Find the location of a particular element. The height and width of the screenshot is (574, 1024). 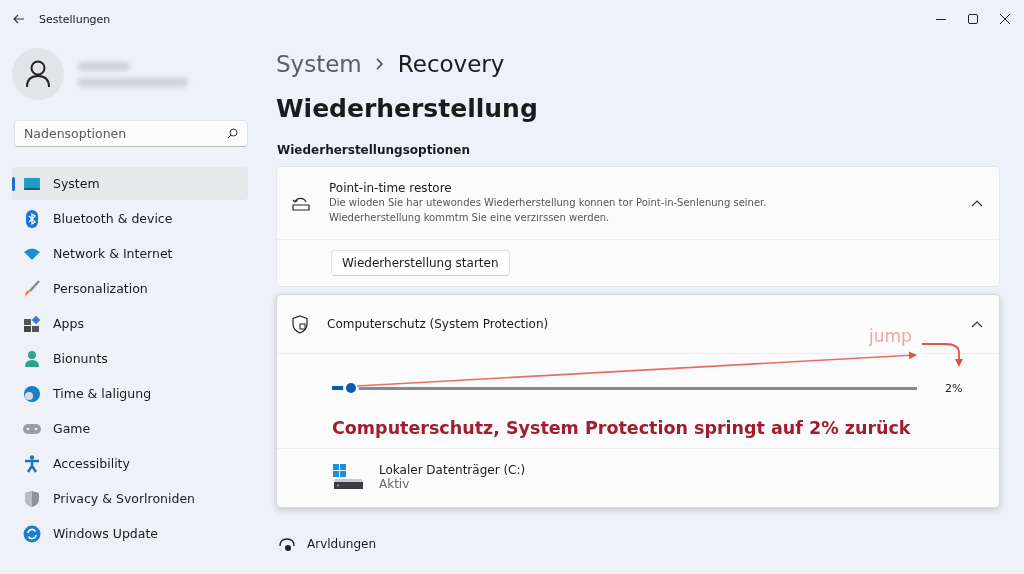

accessibility-icon is located at coordinates (32, 463).